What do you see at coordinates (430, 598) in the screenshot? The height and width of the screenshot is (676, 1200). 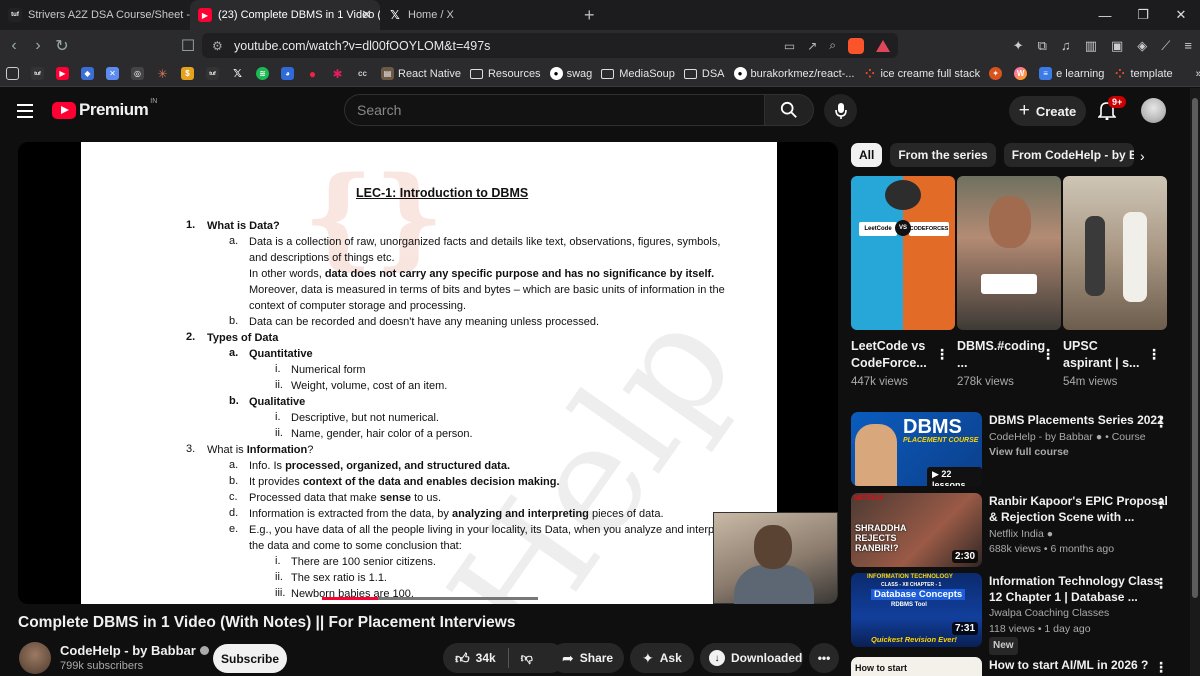 I see `video-progress-bar` at bounding box center [430, 598].